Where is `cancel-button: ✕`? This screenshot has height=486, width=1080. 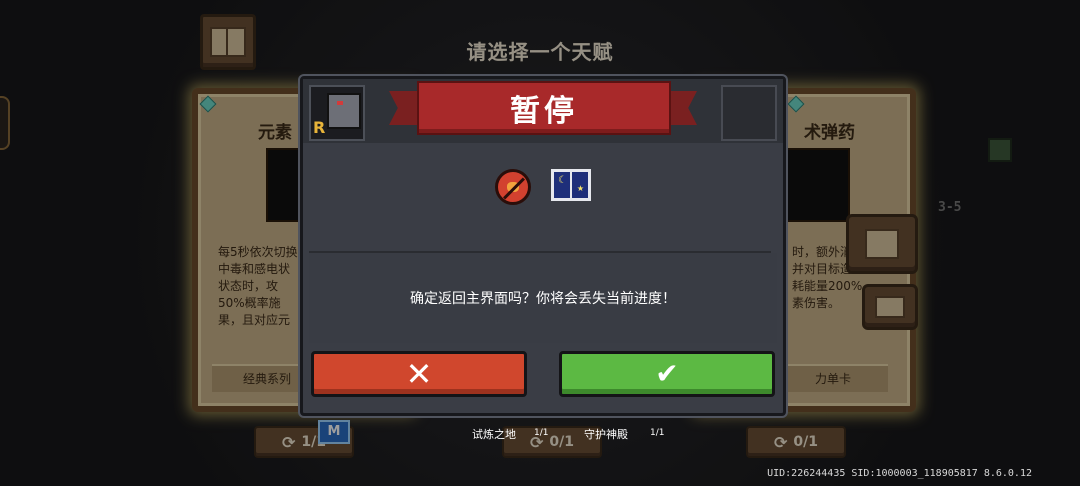
cancel-button: ✕ is located at coordinates (419, 374).